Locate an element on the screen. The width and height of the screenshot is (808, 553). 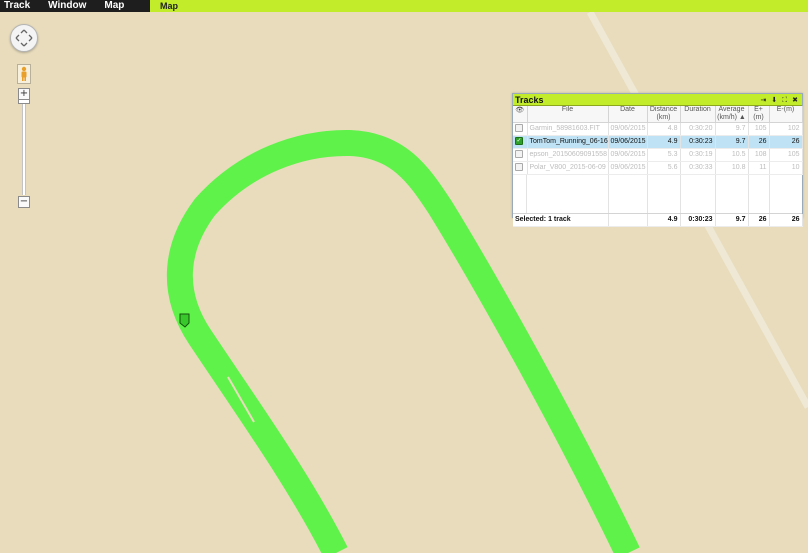
maximize-icon: ⛶ is located at coordinates (784, 100).